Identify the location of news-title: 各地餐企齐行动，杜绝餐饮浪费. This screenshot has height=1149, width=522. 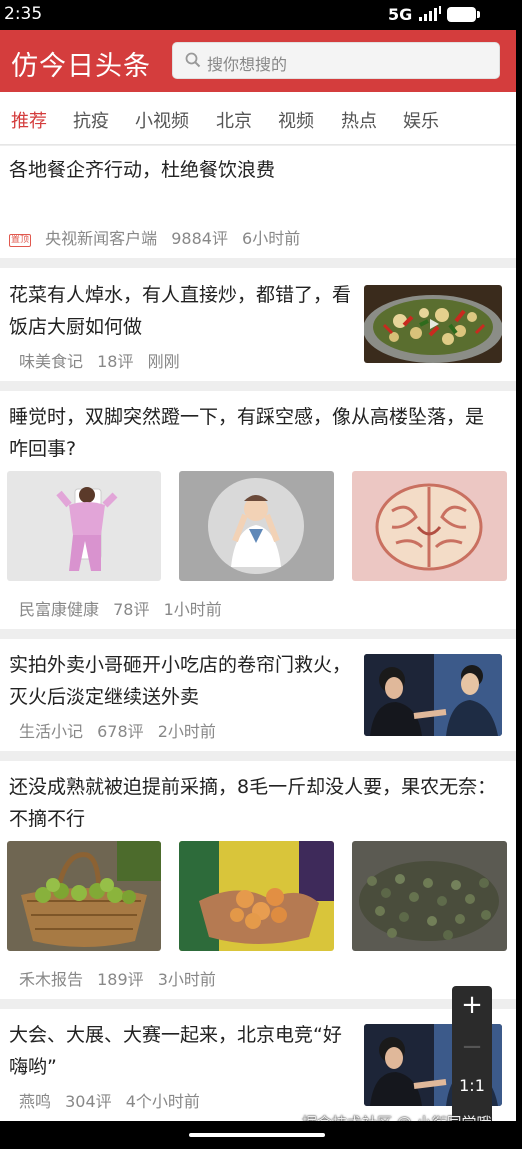
(142, 170).